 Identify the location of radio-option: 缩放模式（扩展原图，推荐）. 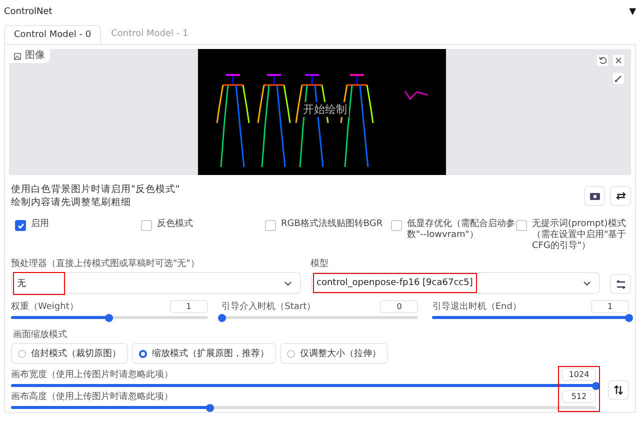
(204, 353).